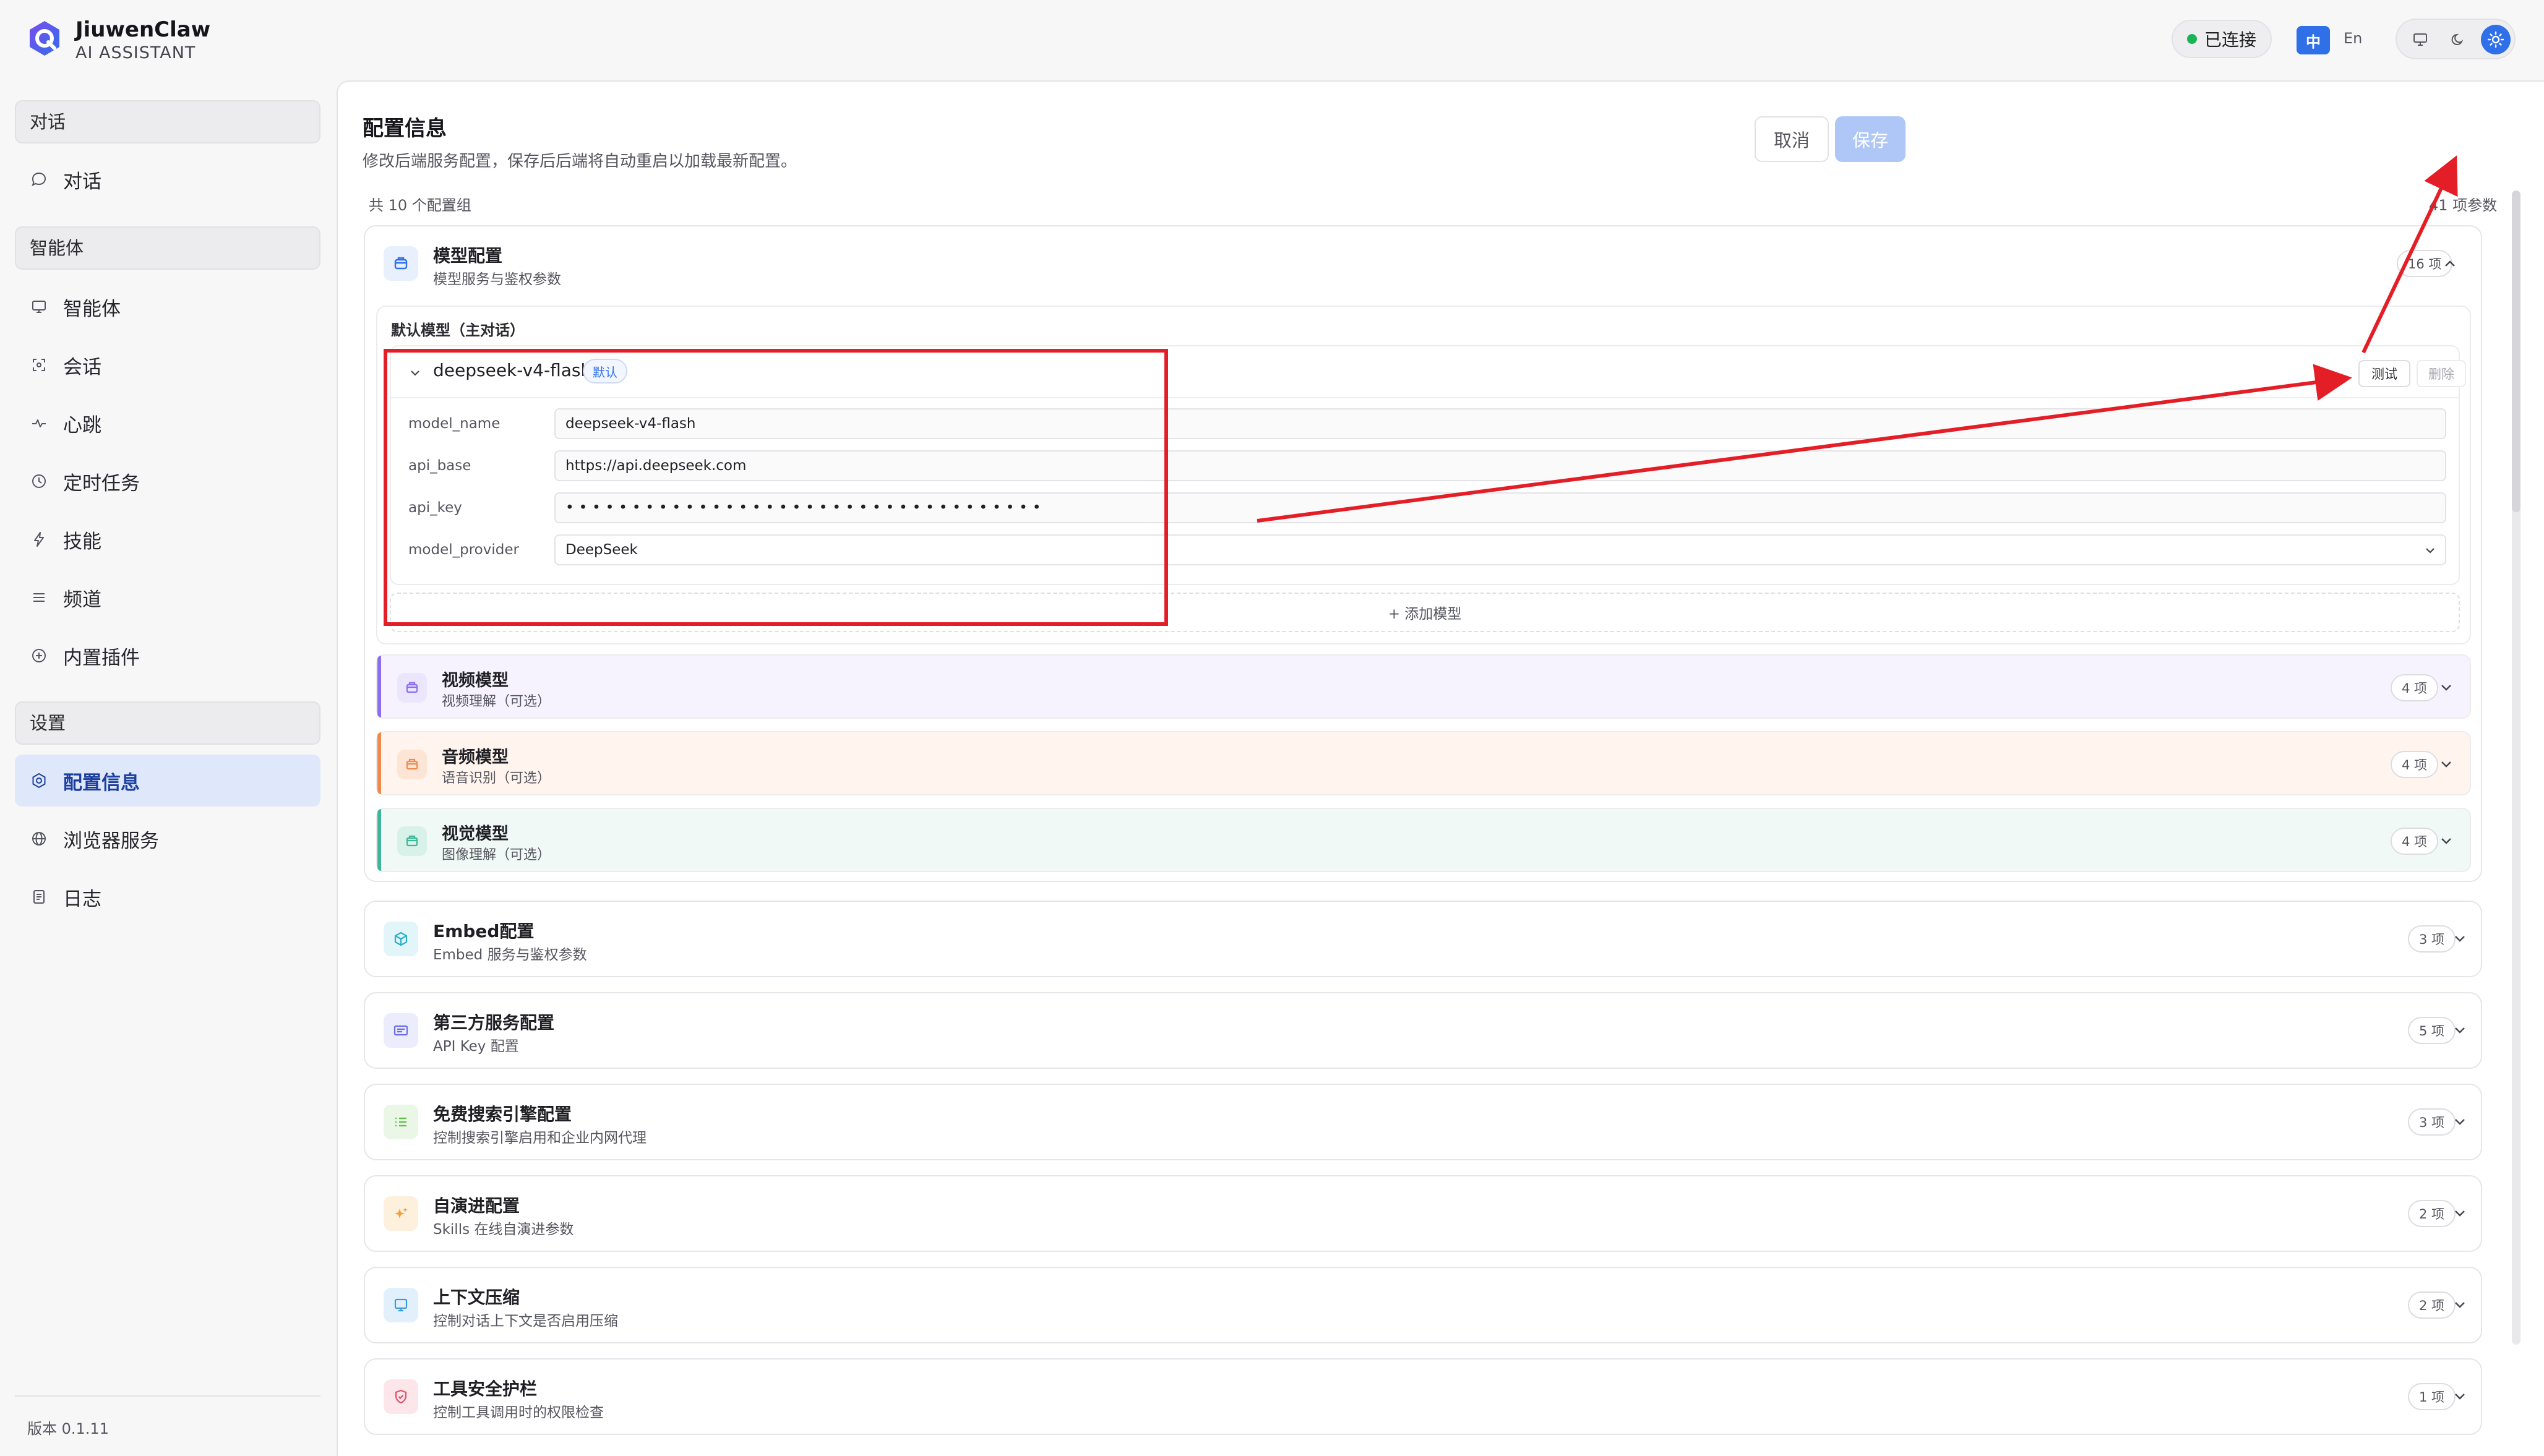 The image size is (2544, 1456). What do you see at coordinates (44, 38) in the screenshot?
I see `app-logo-icon` at bounding box center [44, 38].